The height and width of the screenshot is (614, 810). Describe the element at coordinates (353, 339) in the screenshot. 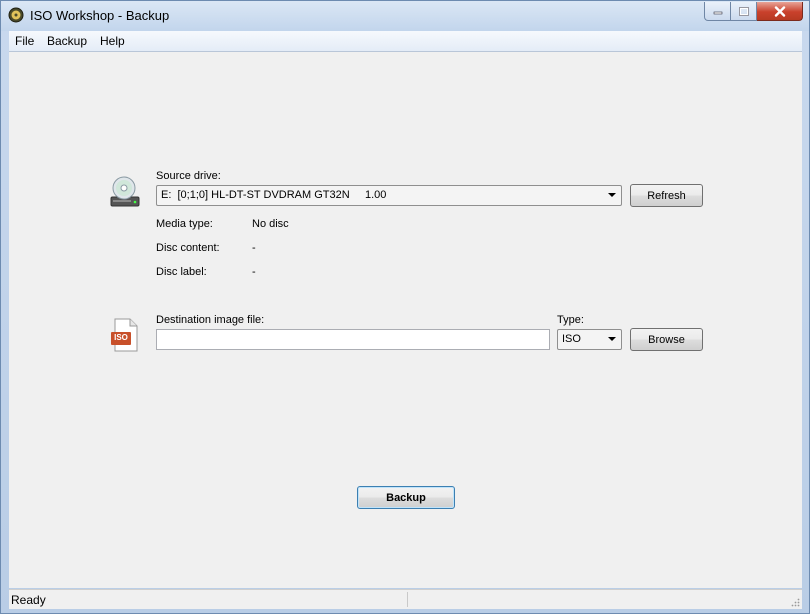

I see `destination-file-input` at that location.